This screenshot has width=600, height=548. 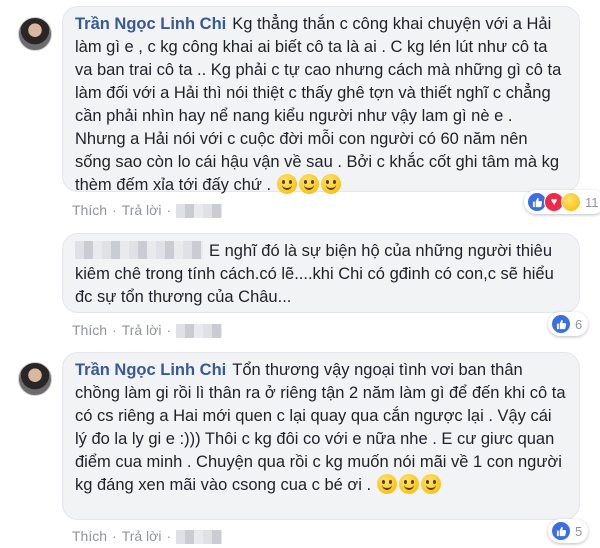 What do you see at coordinates (139, 250) in the screenshot?
I see `redacted-author-name` at bounding box center [139, 250].